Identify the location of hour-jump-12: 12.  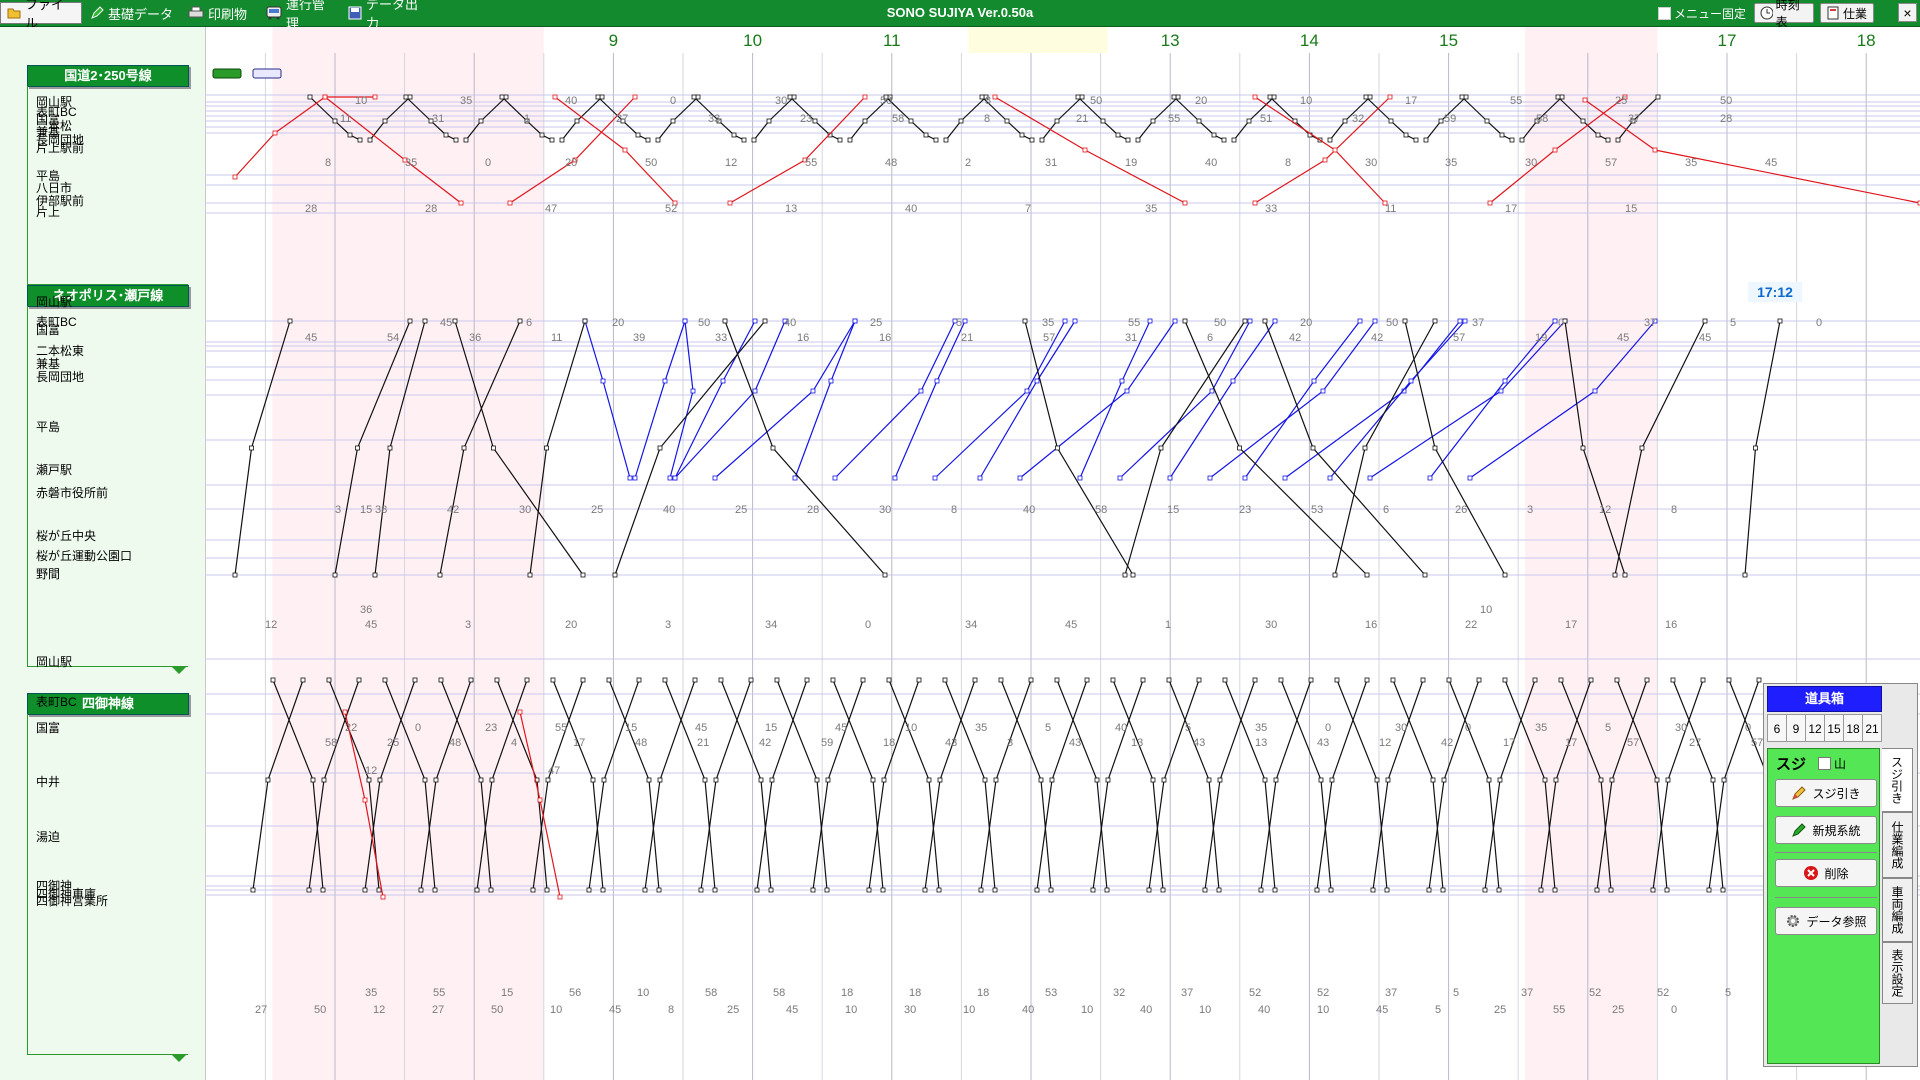
(1815, 728).